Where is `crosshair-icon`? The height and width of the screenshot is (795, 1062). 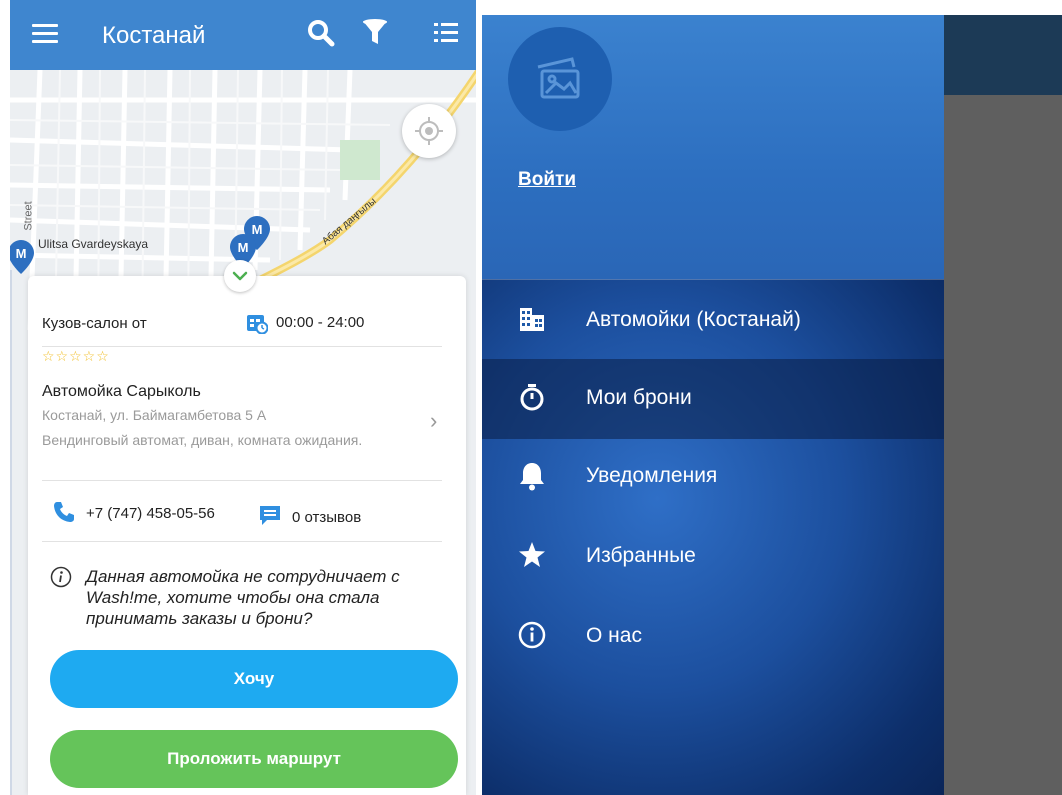 crosshair-icon is located at coordinates (429, 131).